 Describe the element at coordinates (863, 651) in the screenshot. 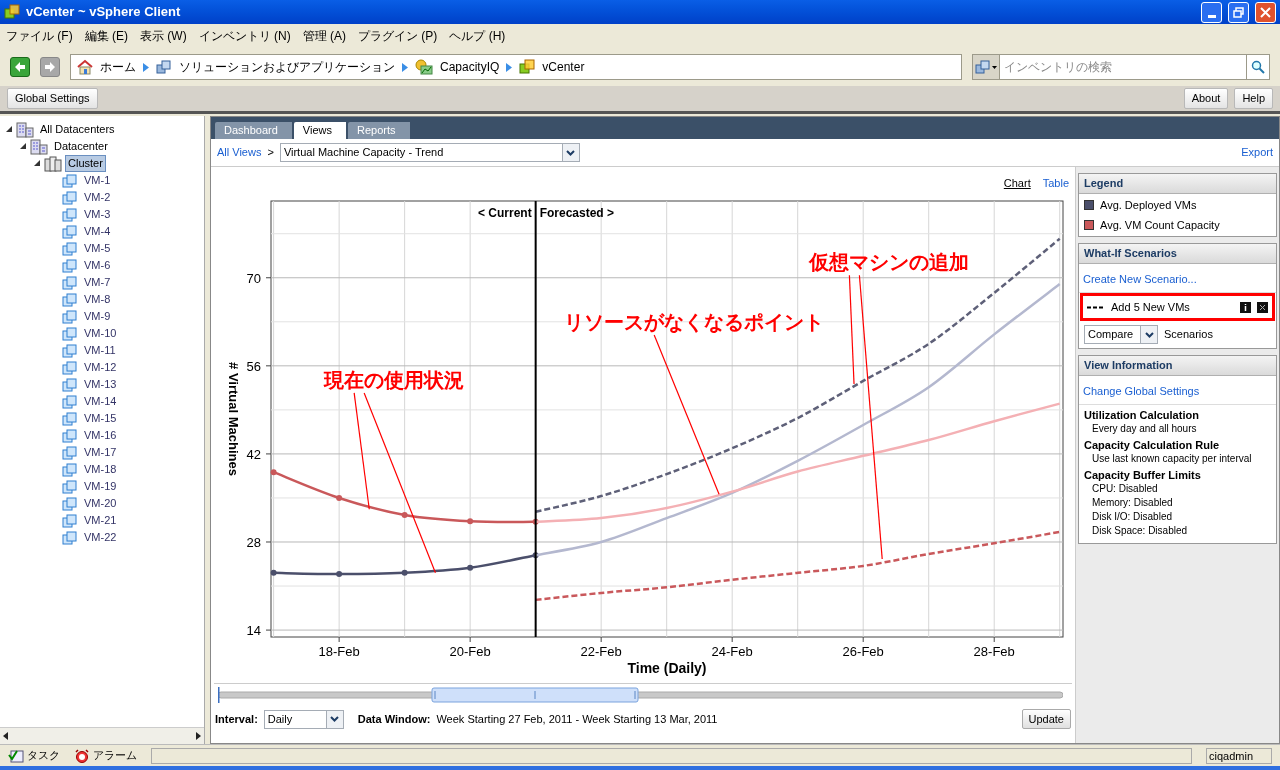

I see `x-tick-label: 26-Feb` at that location.